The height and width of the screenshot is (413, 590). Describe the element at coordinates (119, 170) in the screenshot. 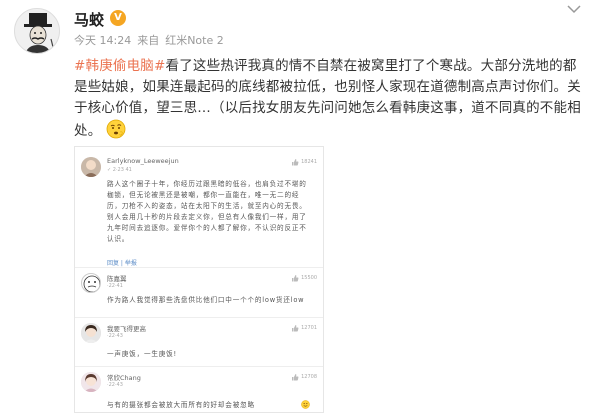

I see `comment-time: ✓ 2·23 41` at that location.